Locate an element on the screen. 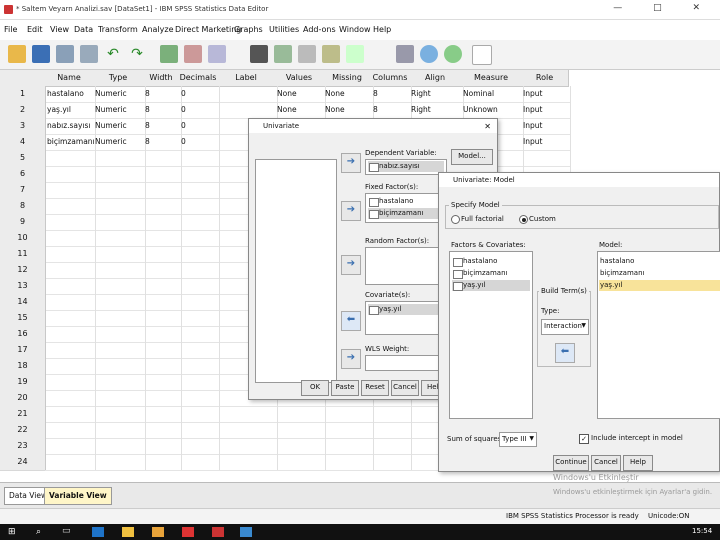 The width and height of the screenshot is (720, 540). source-variable-list is located at coordinates (296, 271).